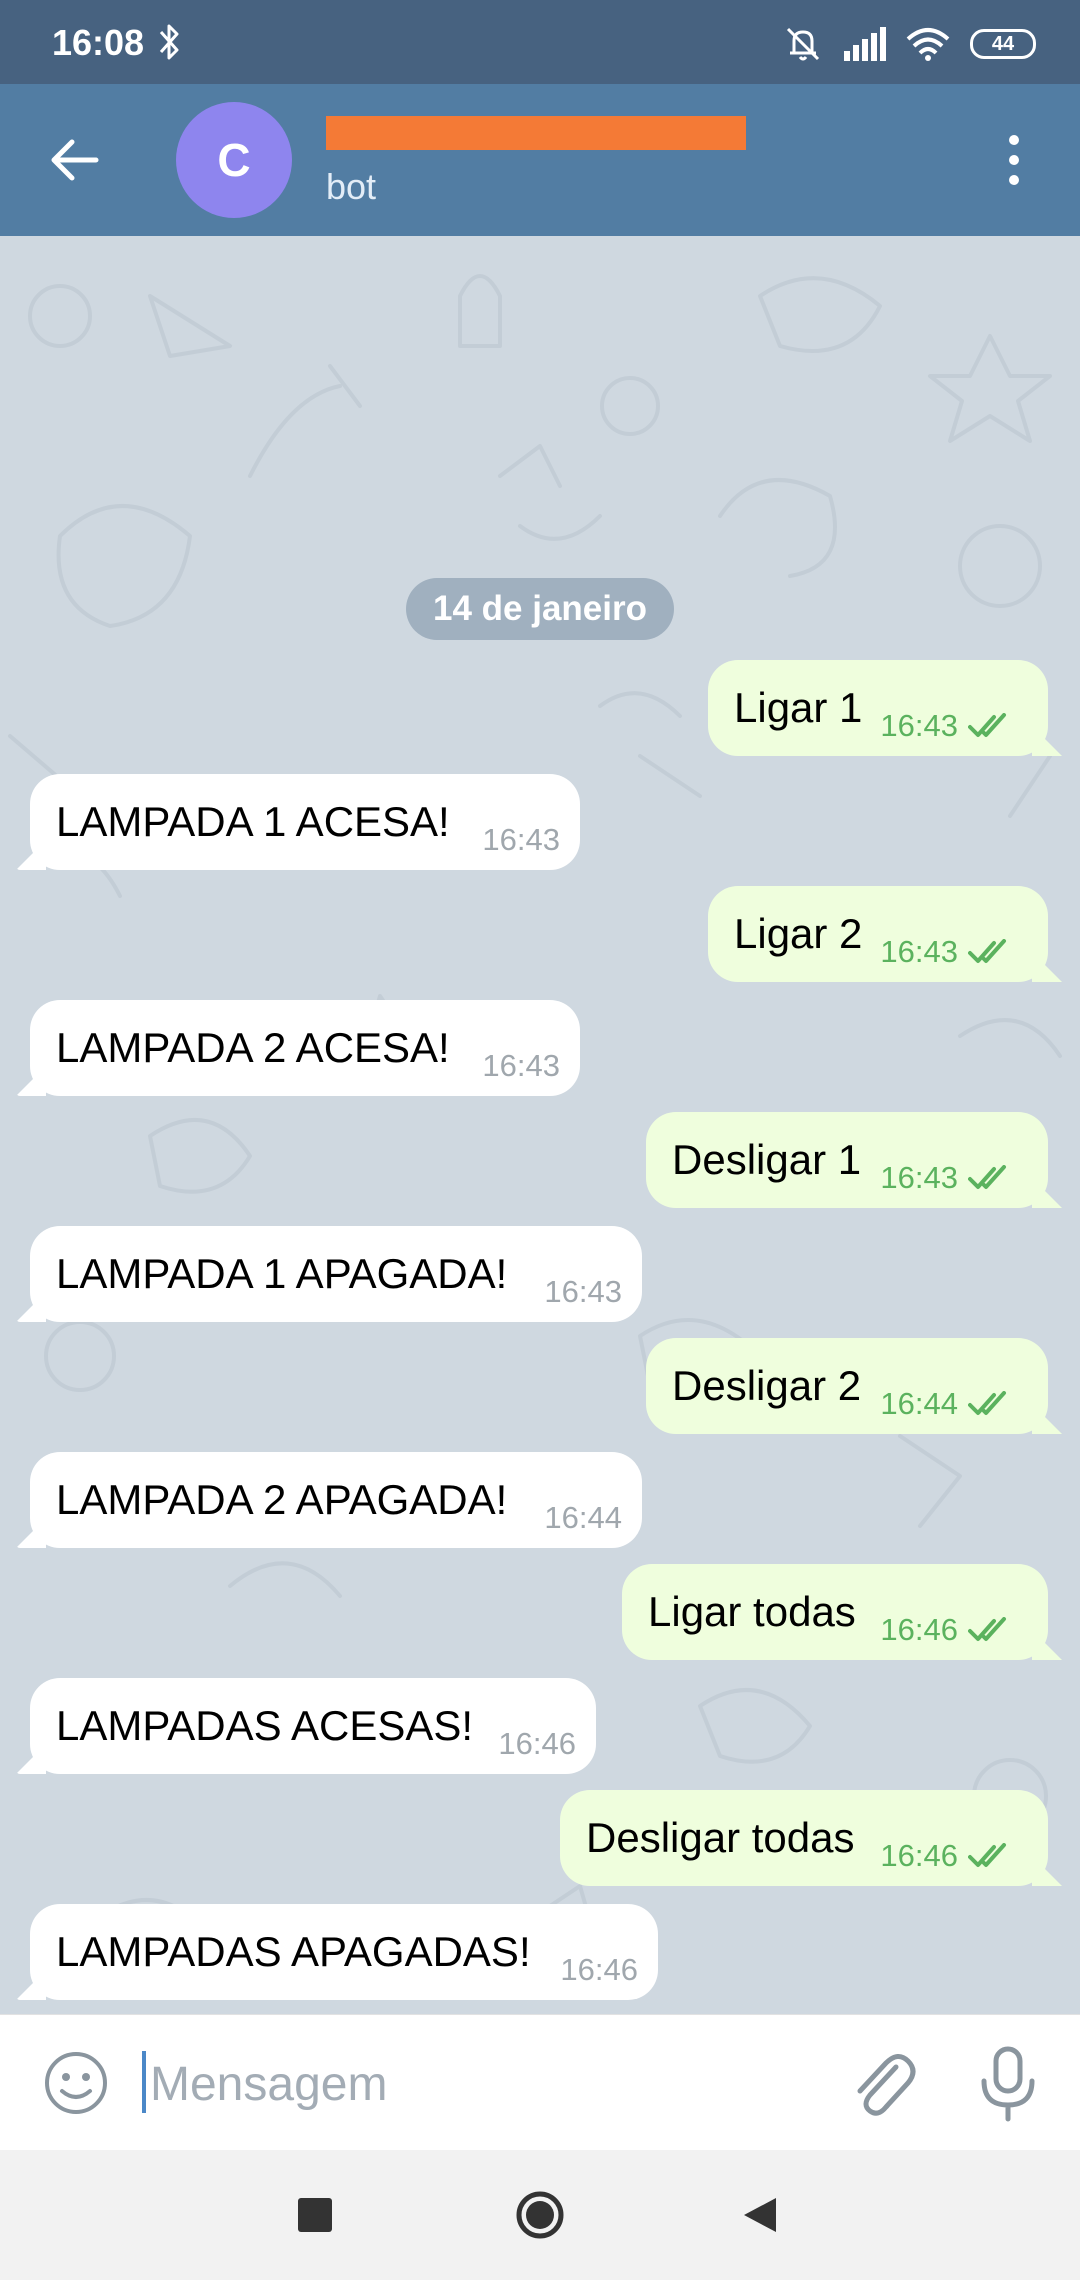 The image size is (1080, 2280). What do you see at coordinates (253, 1047) in the screenshot?
I see `message-text: LAMPADA 2 ACESA!` at bounding box center [253, 1047].